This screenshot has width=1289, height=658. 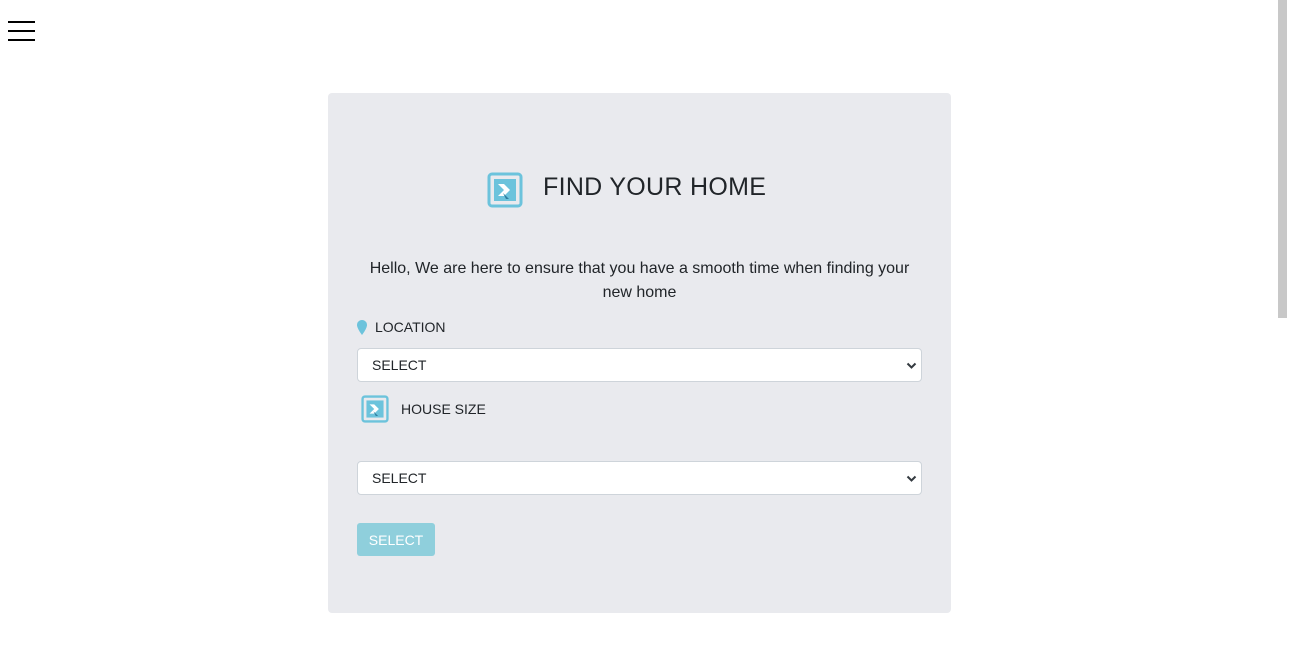 I want to click on title-row: FIND YOUR HOME, so click(x=639, y=189).